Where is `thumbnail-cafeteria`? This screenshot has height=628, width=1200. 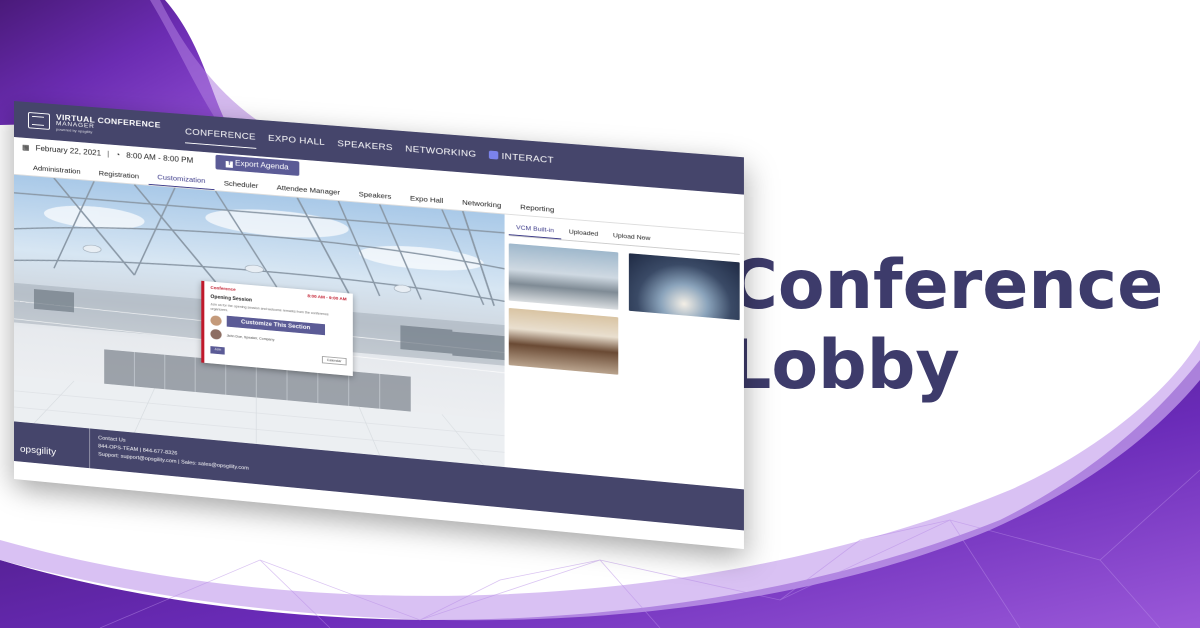
thumbnail-cafeteria is located at coordinates (563, 341).